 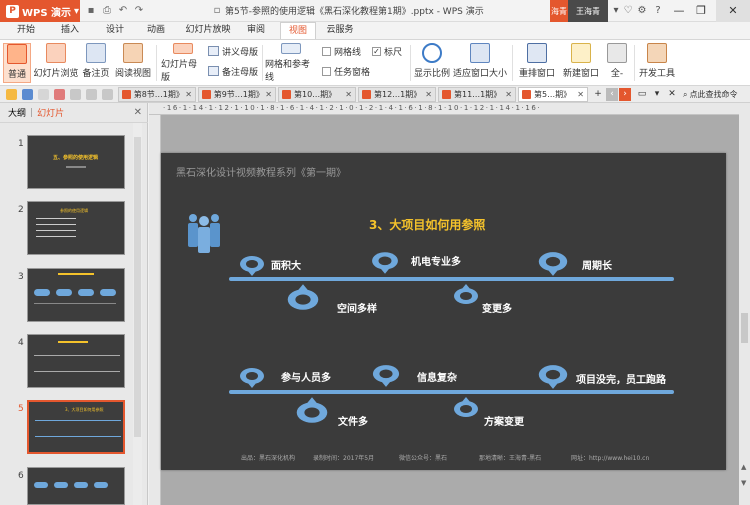 I want to click on pane-tabs: 大纲 | 幻灯片 ✕, so click(x=74, y=113).